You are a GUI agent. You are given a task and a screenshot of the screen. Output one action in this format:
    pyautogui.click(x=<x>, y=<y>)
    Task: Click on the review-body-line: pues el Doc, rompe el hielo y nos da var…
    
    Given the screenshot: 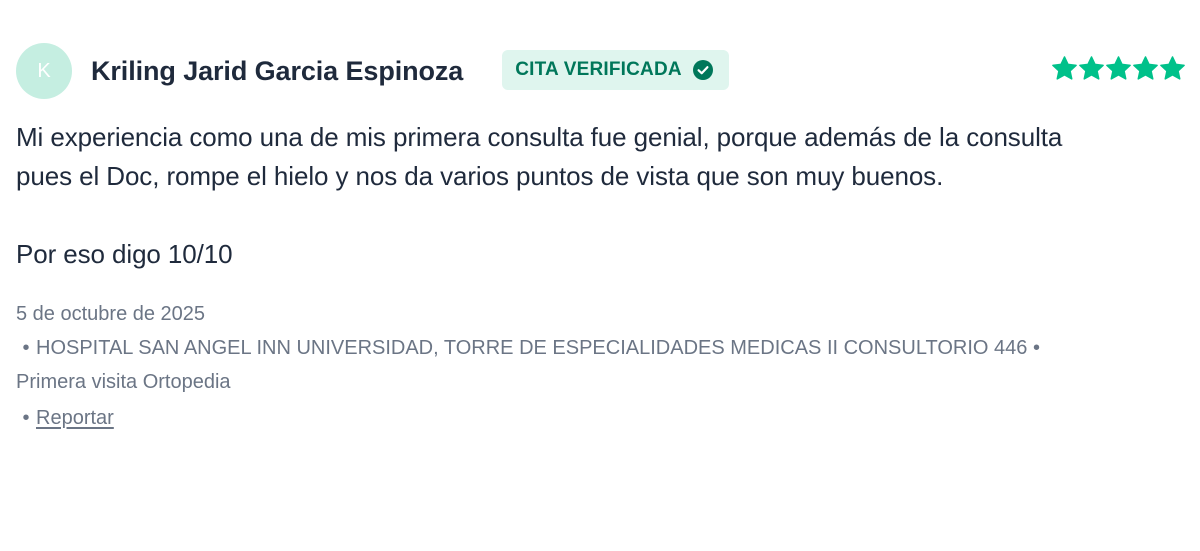 What is the action you would take?
    pyautogui.click(x=480, y=176)
    